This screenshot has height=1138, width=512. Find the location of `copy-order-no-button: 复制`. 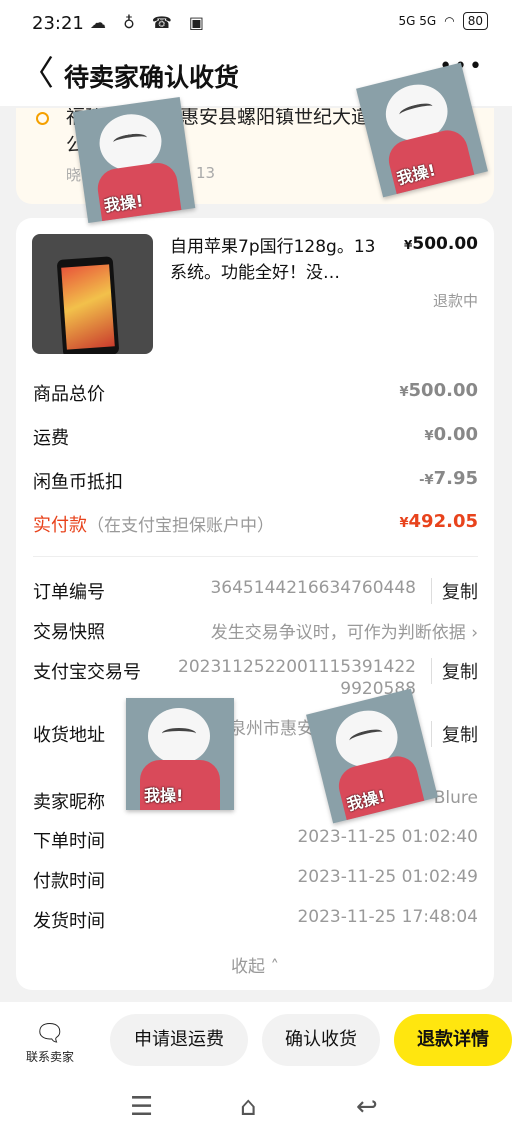

copy-order-no-button: 复制 is located at coordinates (454, 591).